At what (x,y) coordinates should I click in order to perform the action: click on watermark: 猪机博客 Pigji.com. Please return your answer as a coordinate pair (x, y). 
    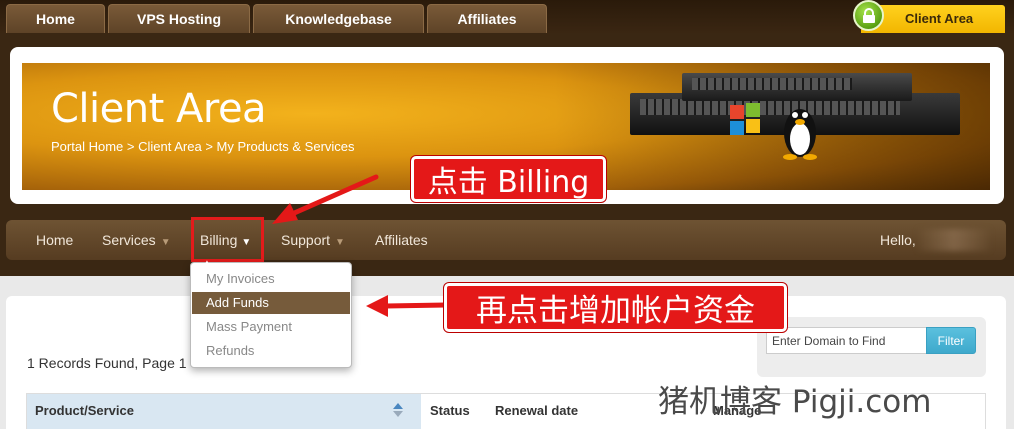
    Looking at the image, I should click on (795, 402).